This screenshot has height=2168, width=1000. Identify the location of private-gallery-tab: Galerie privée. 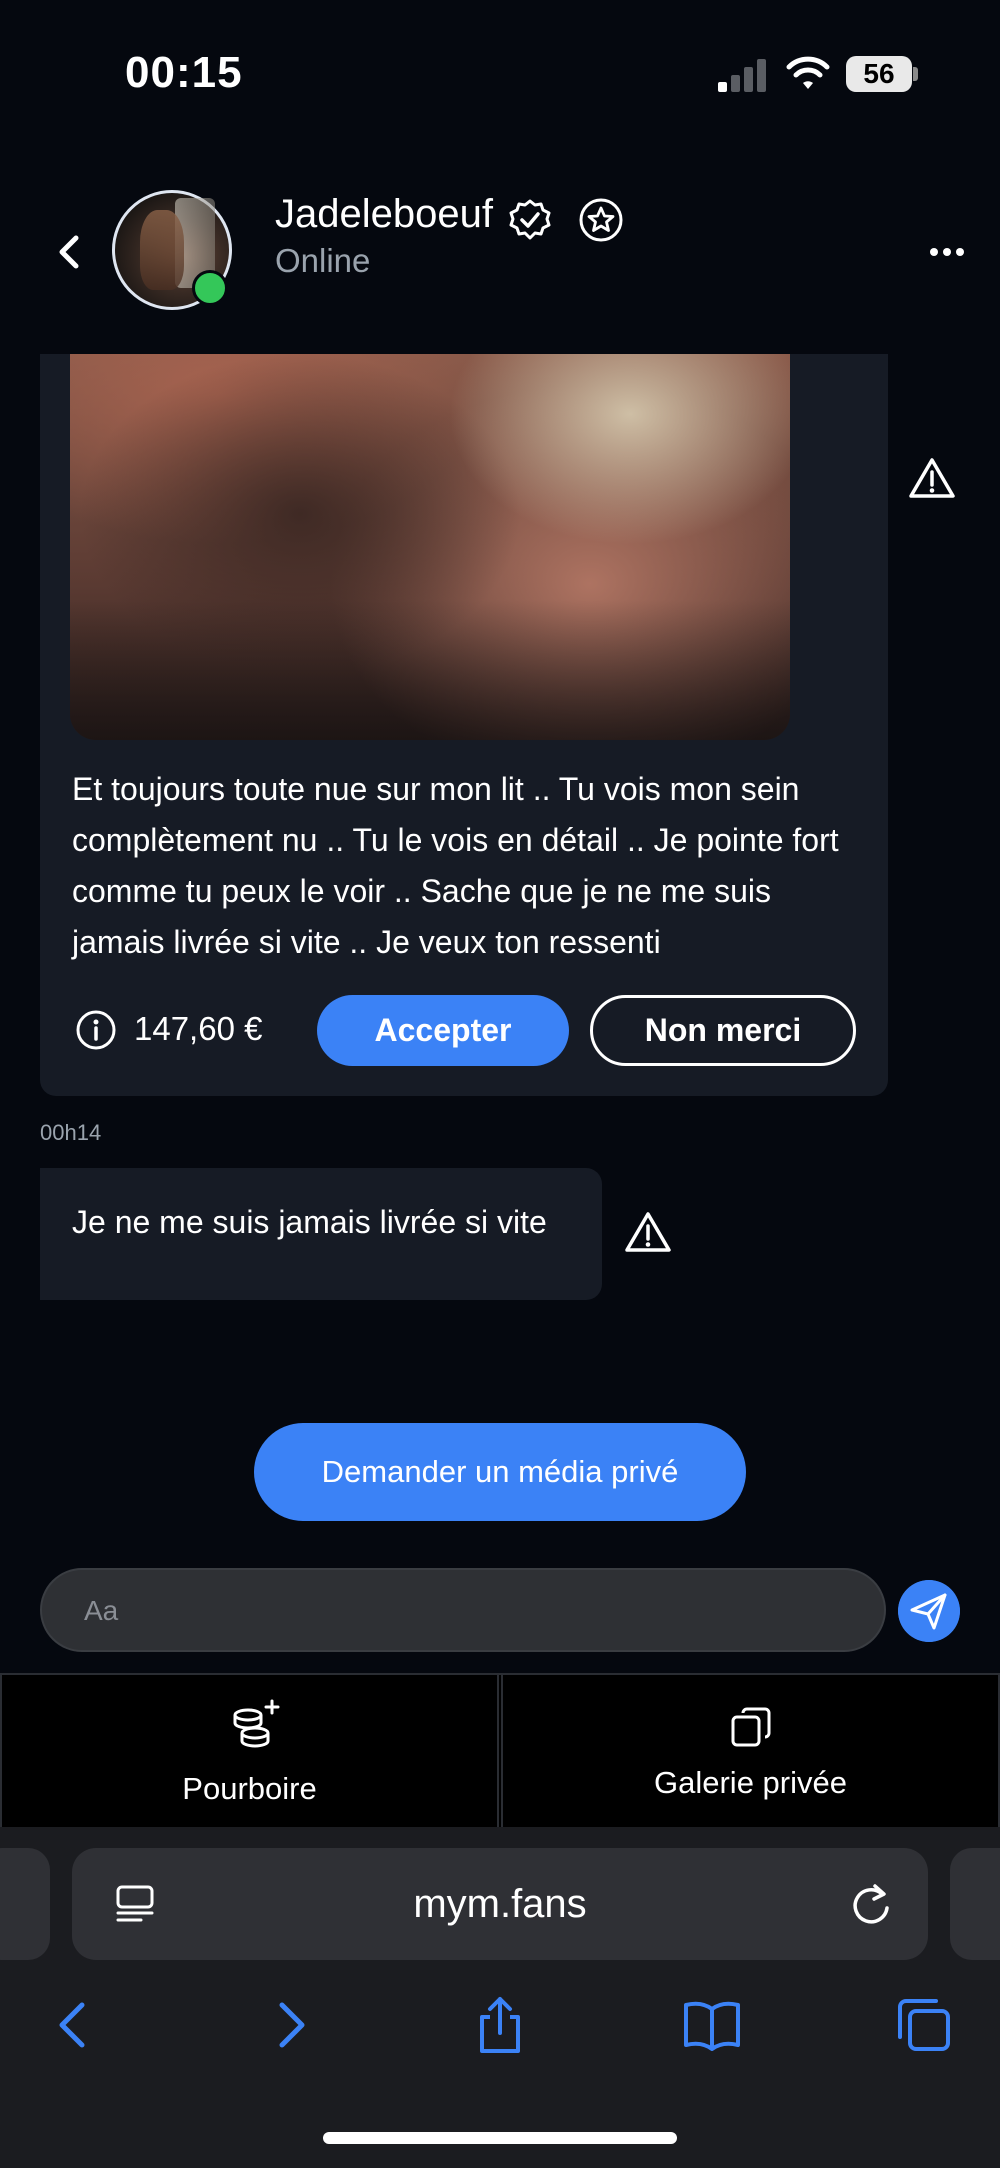
(750, 1752).